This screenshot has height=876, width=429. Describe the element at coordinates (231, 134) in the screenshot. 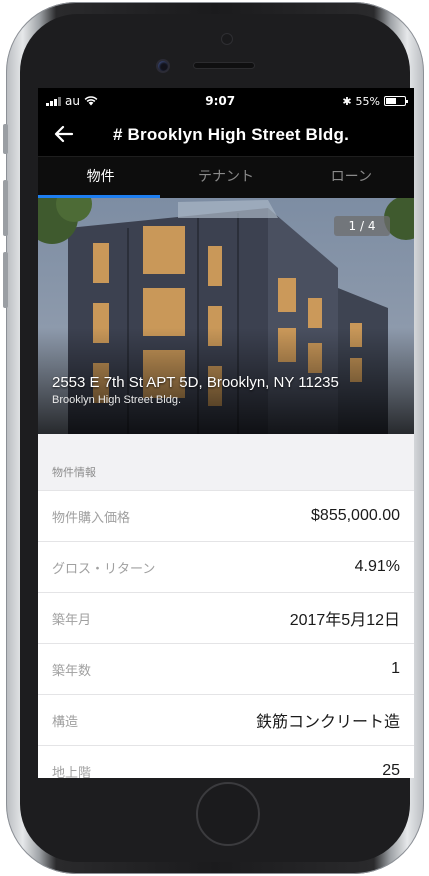

I see `page-title: # Brooklyn High Street Bldg.` at that location.